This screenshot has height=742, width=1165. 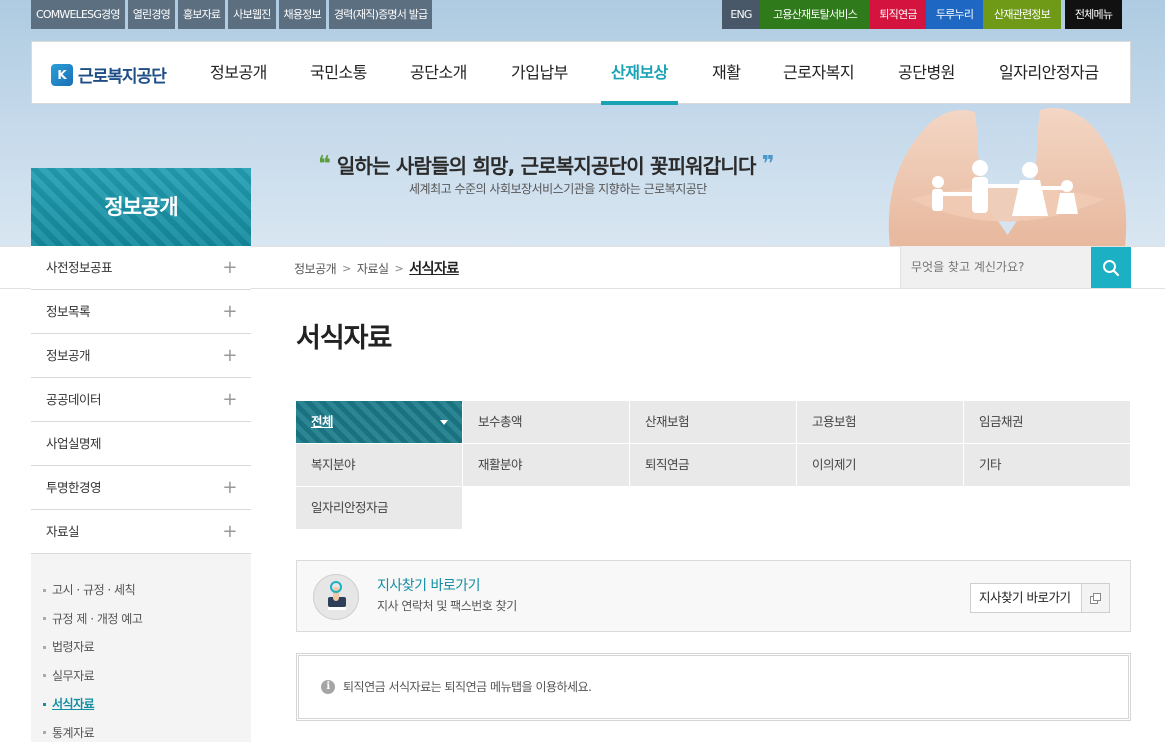 What do you see at coordinates (328, 686) in the screenshot?
I see `info-icon: i` at bounding box center [328, 686].